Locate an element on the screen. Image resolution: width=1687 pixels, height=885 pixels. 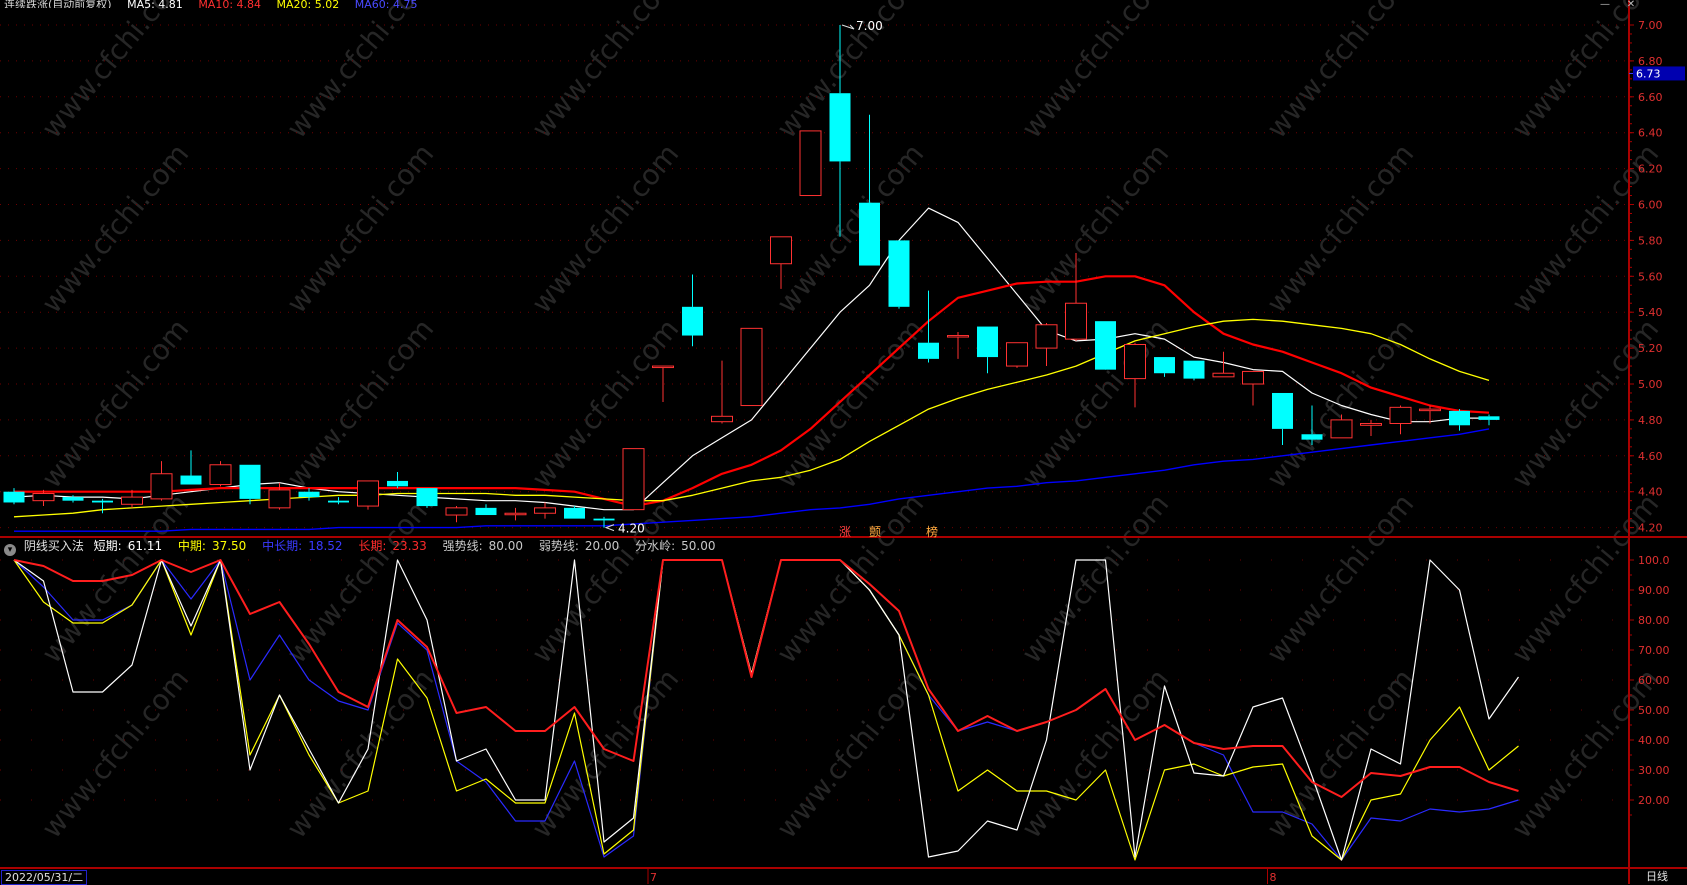
price-tick-label: 6.00 is located at coordinates (1650, 205).